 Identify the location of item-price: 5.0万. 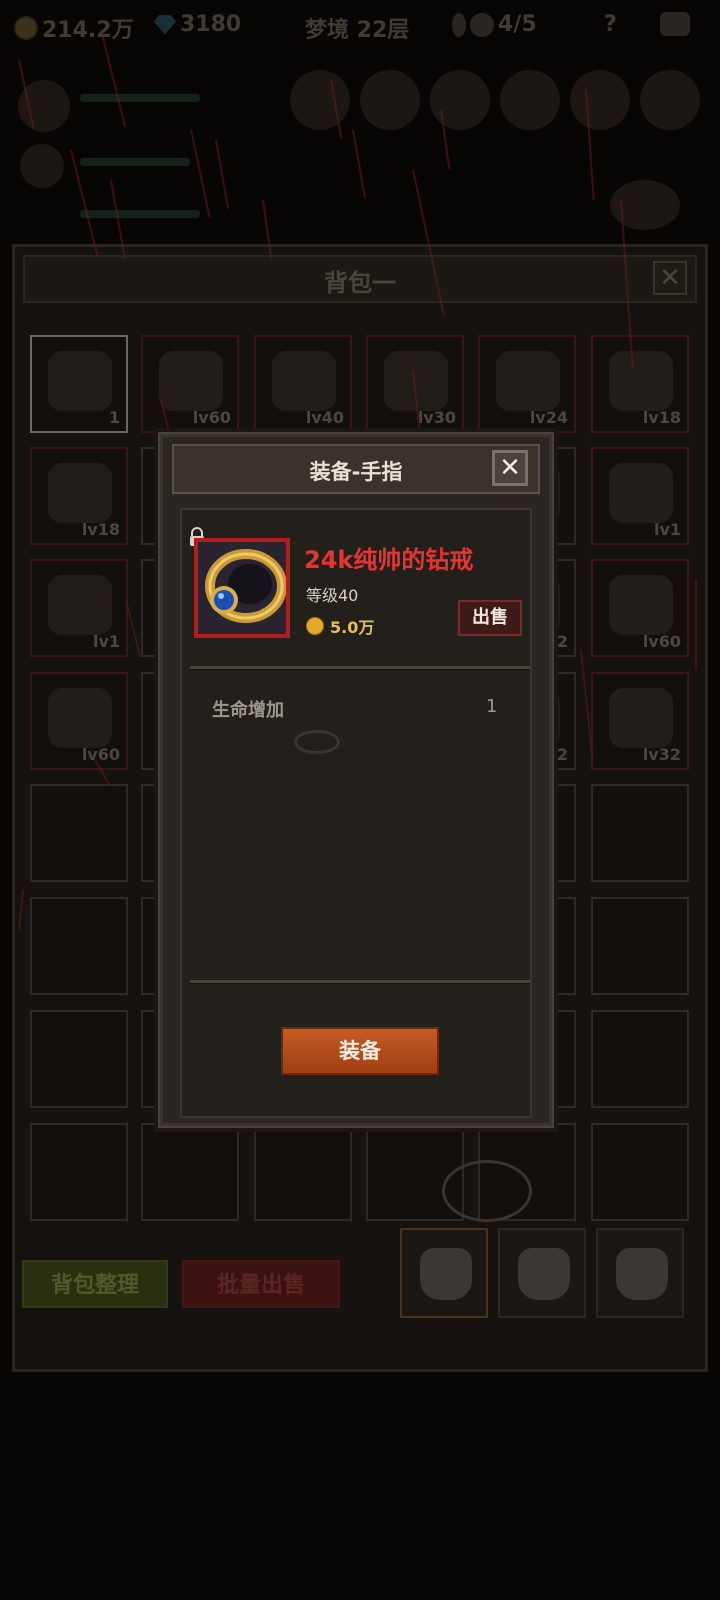
(340, 626).